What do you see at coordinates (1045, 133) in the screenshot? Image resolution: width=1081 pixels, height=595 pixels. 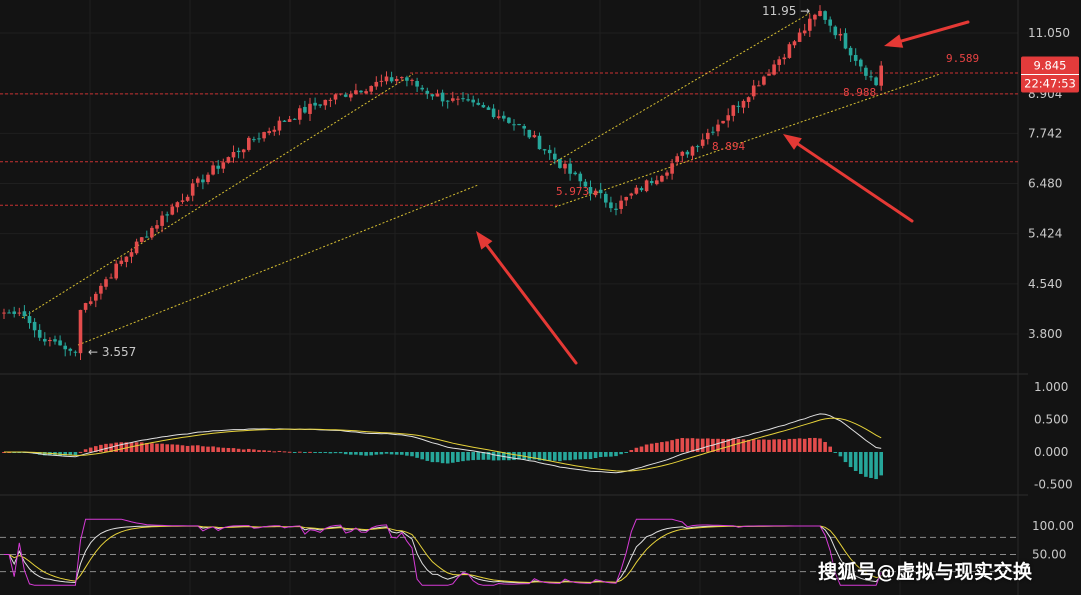 I see `price-axis-tick-label: 7.742` at bounding box center [1045, 133].